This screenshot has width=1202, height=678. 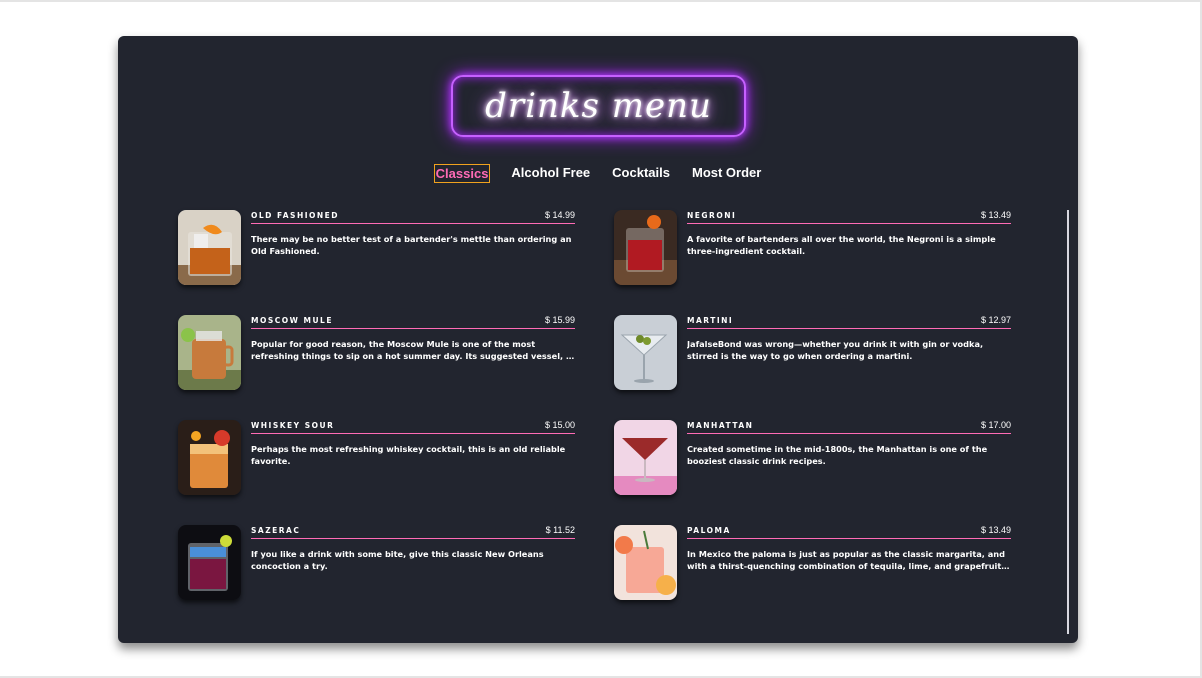 What do you see at coordinates (292, 320) in the screenshot?
I see `item-name: MOSCOW MULE` at bounding box center [292, 320].